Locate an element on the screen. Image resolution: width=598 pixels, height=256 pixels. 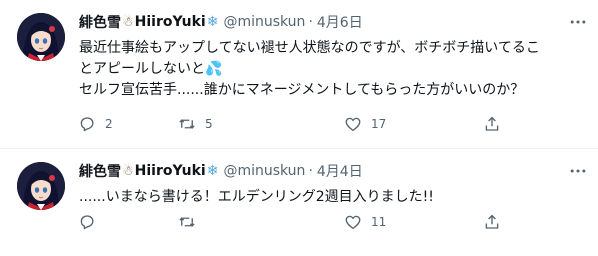
tweet-timestamp: 4月6日 is located at coordinates (340, 22).